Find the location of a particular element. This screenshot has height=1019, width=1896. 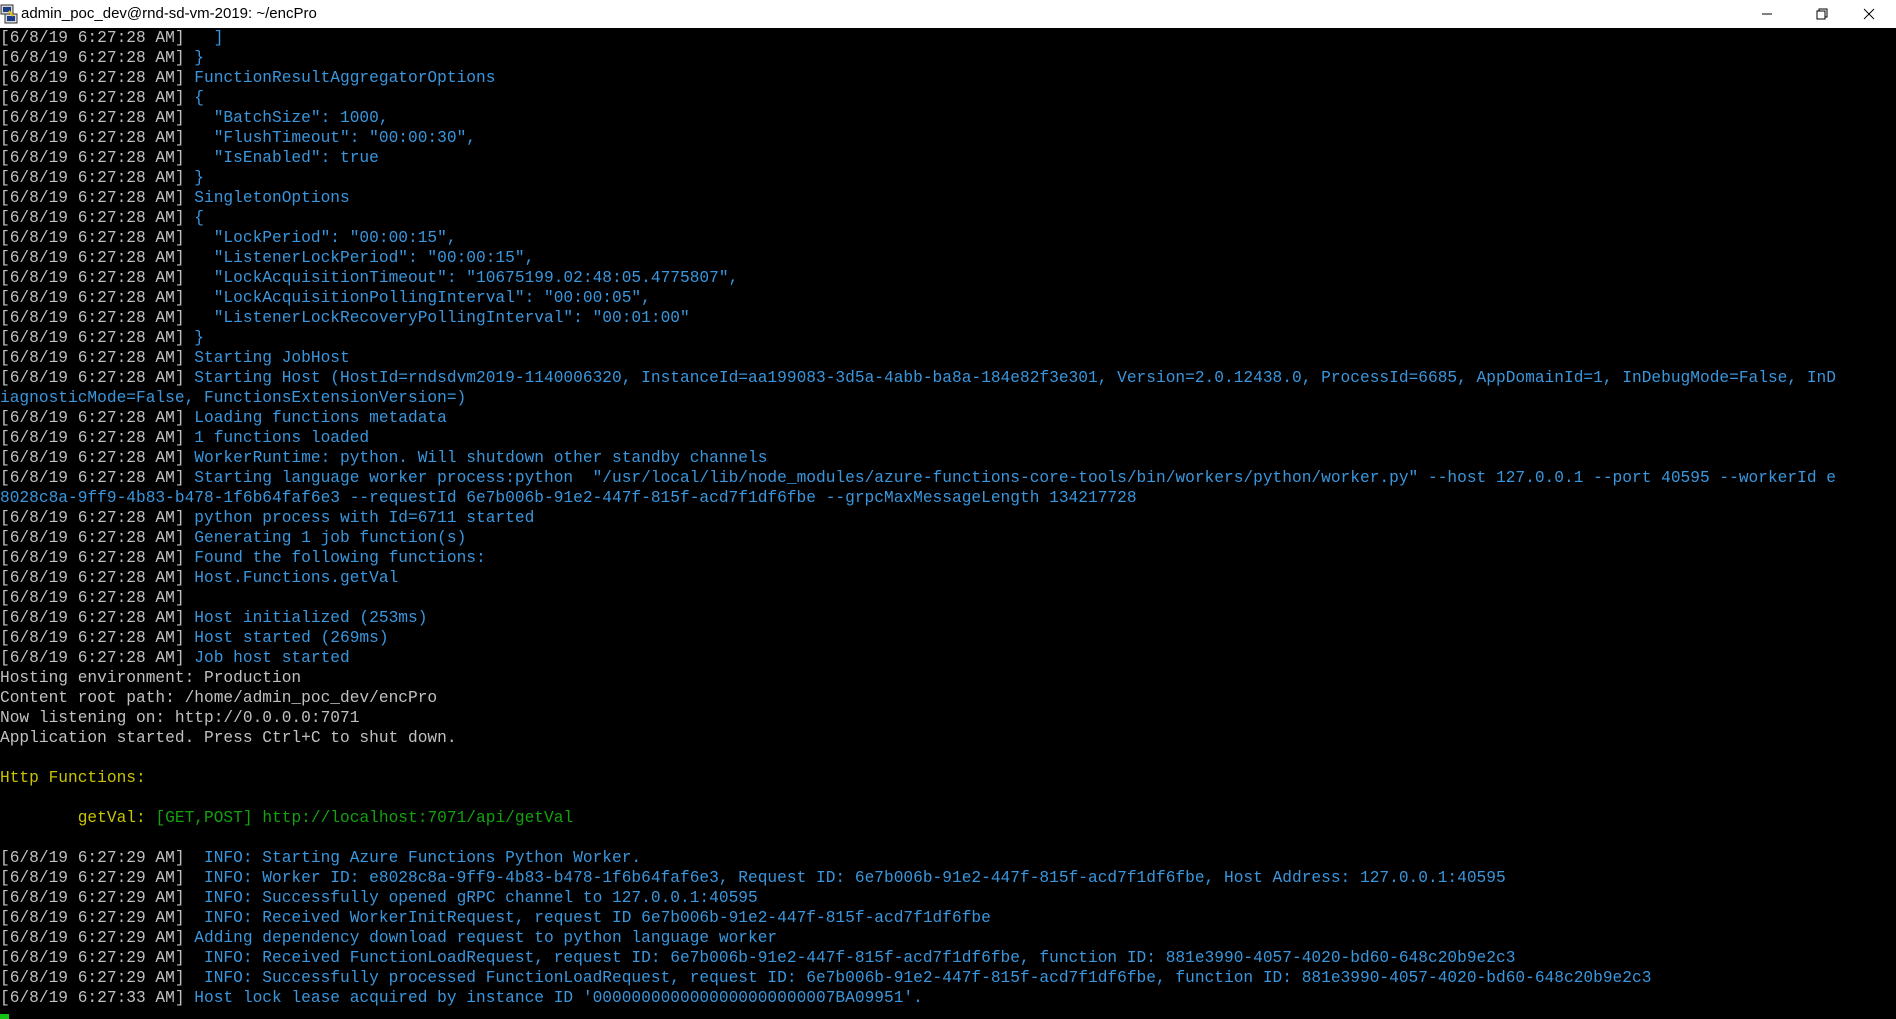

function-url: http://localhost:7071/api/getVal is located at coordinates (417, 818).